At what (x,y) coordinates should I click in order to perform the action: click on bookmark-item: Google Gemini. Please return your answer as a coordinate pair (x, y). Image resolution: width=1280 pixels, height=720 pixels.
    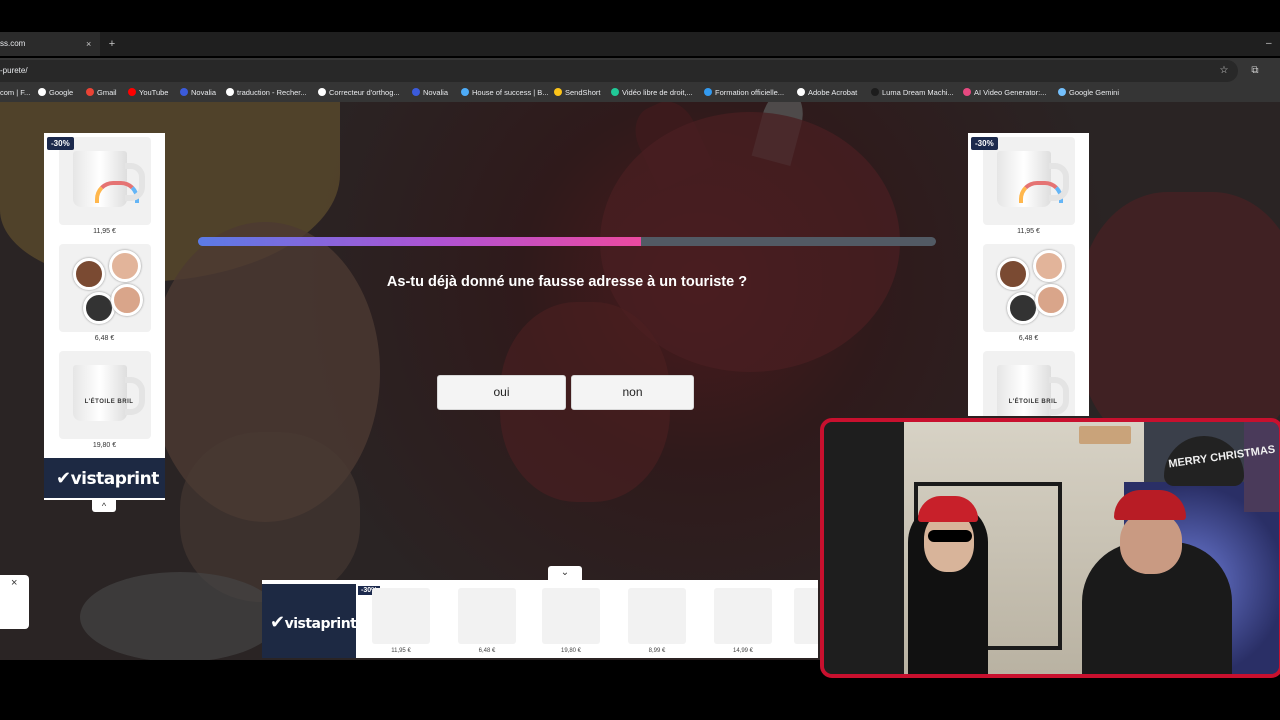
    Looking at the image, I should click on (1088, 93).